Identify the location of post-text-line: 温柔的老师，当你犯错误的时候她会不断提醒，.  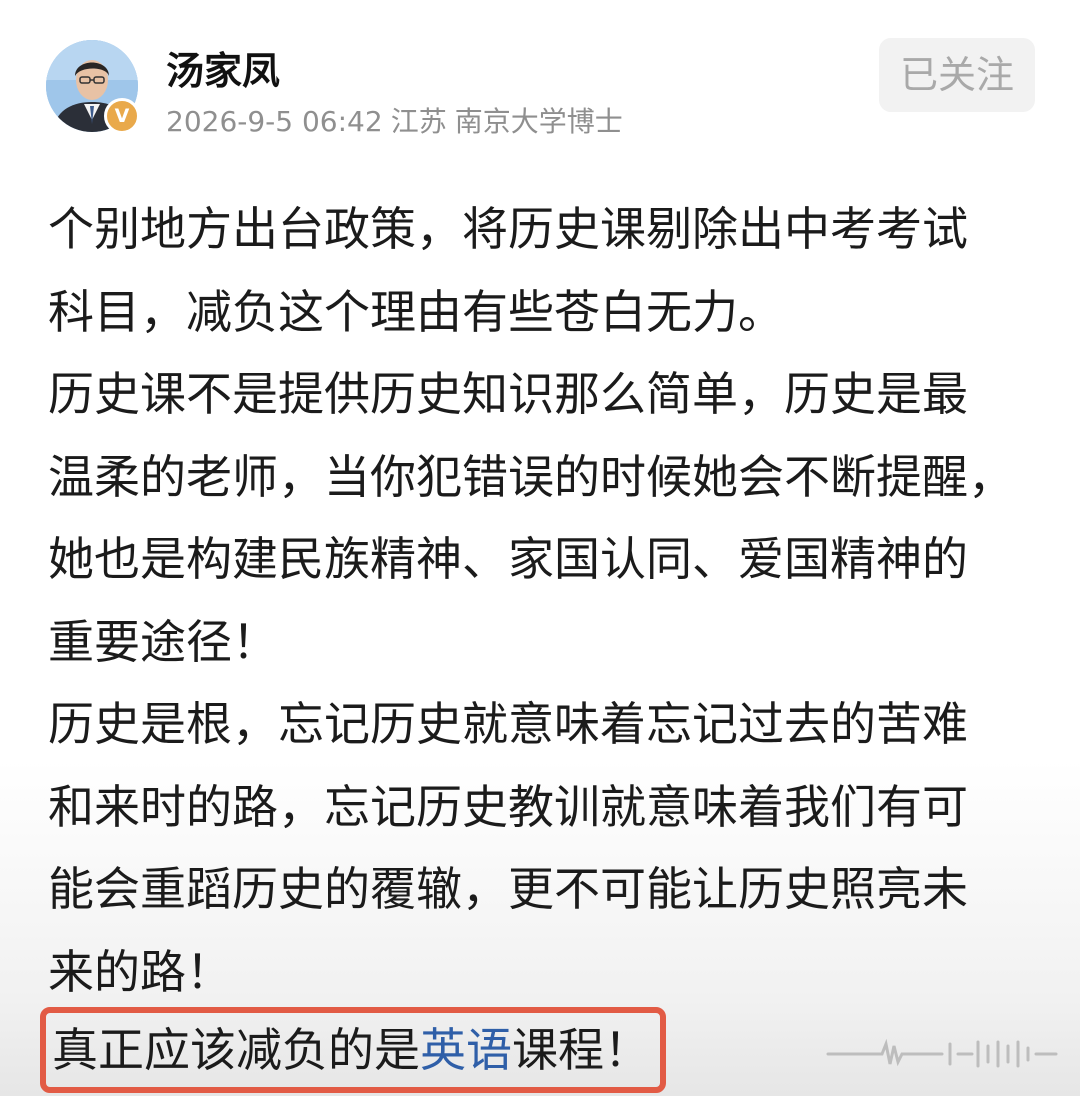
(531, 476).